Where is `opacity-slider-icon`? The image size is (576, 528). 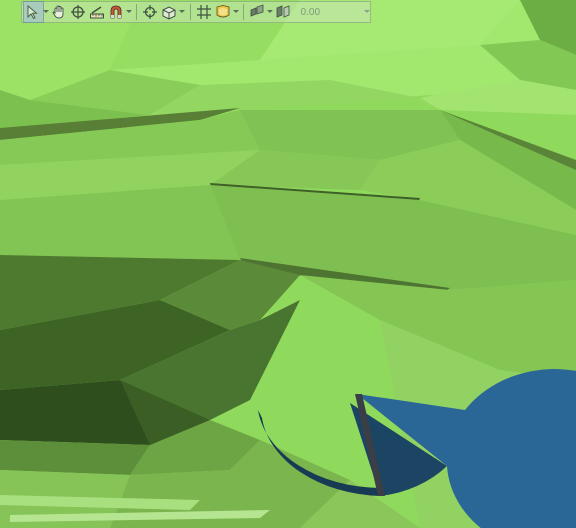
opacity-slider-icon is located at coordinates (283, 12).